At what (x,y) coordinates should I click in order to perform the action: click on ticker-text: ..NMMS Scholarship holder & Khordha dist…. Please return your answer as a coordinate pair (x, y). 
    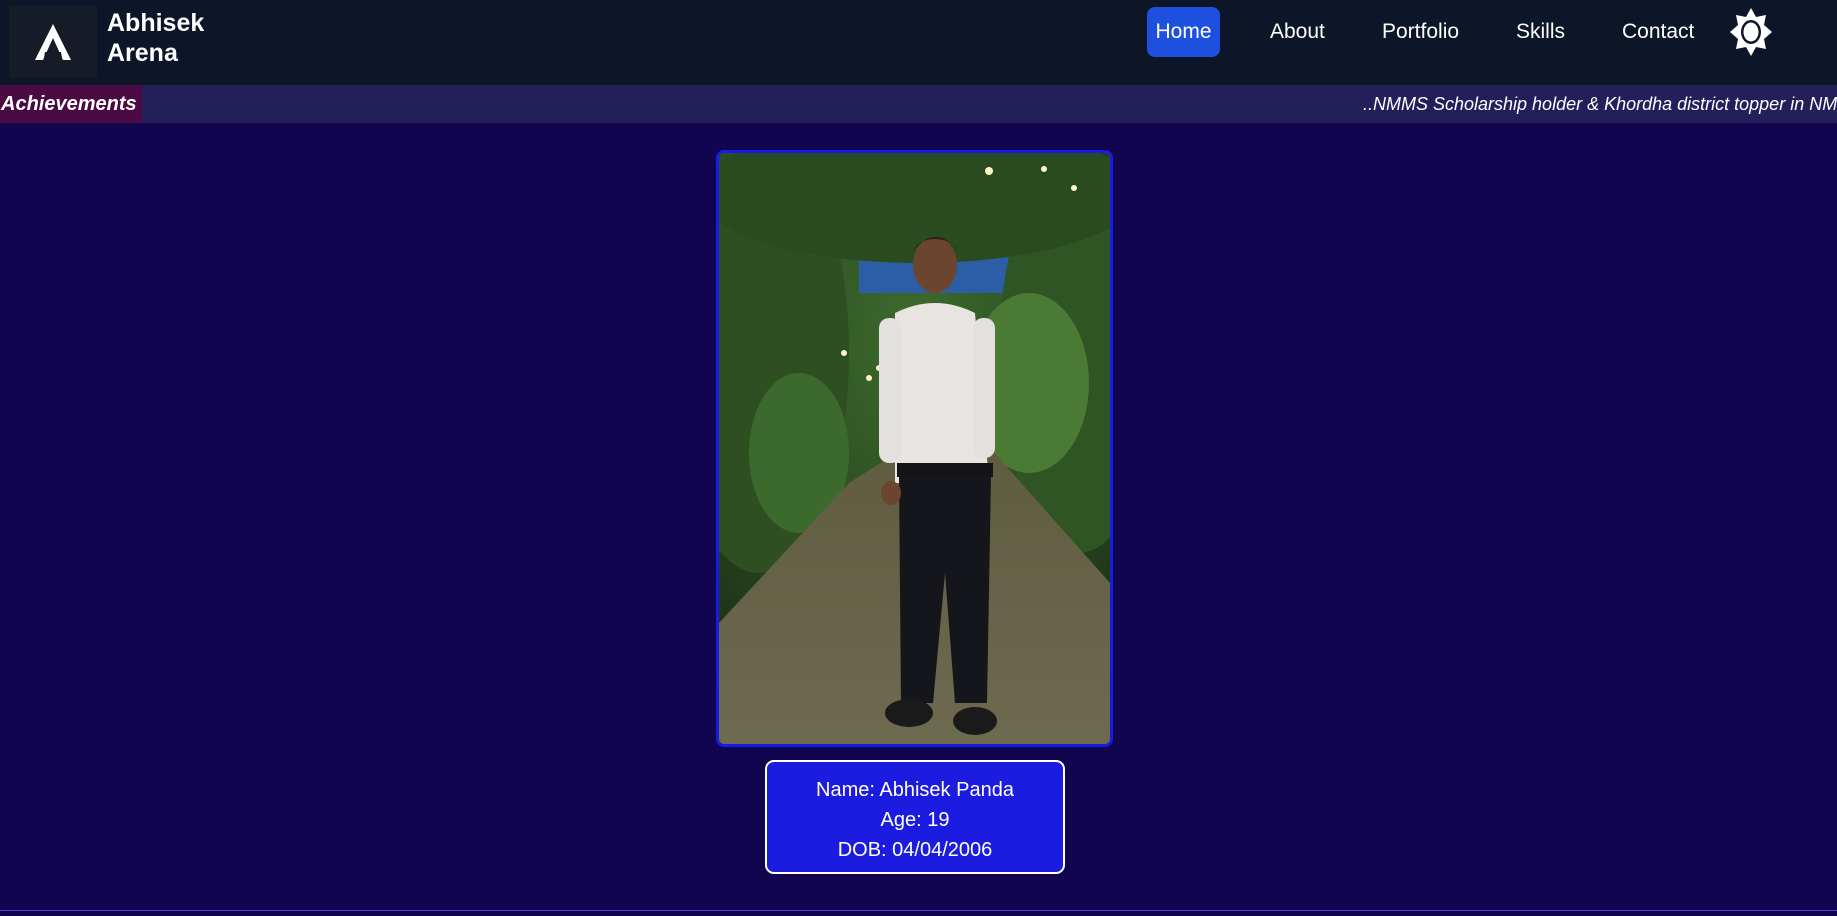
    Looking at the image, I should click on (1600, 104).